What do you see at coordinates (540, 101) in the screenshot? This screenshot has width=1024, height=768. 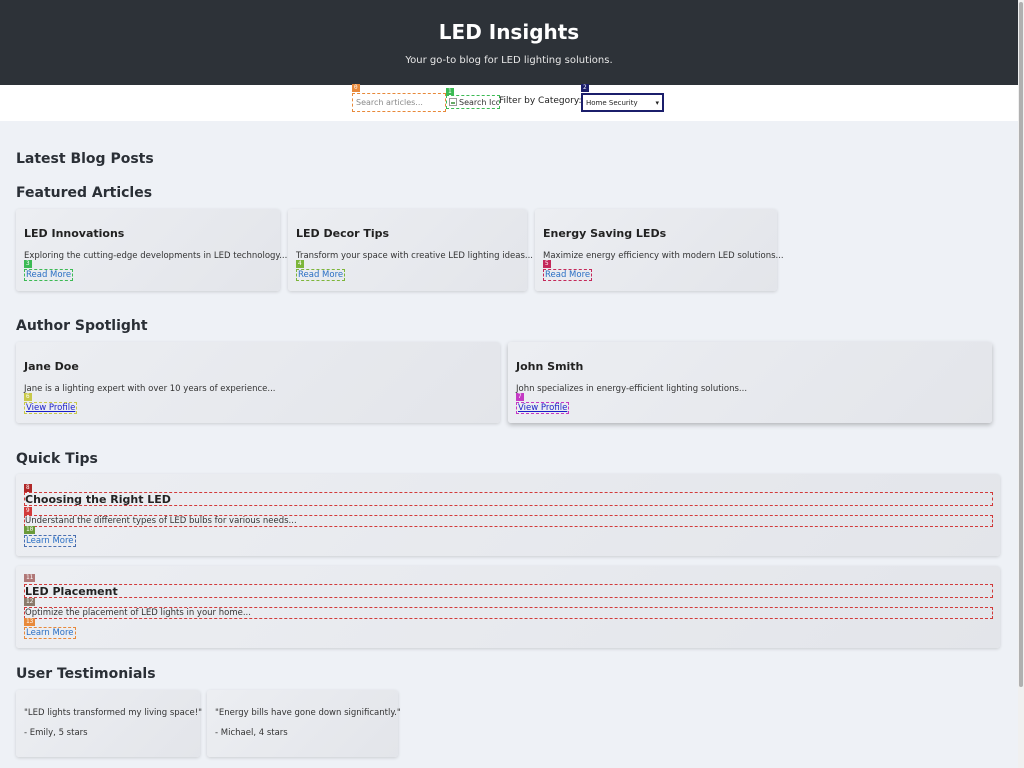 I see `filter-label: Filter by Category:` at bounding box center [540, 101].